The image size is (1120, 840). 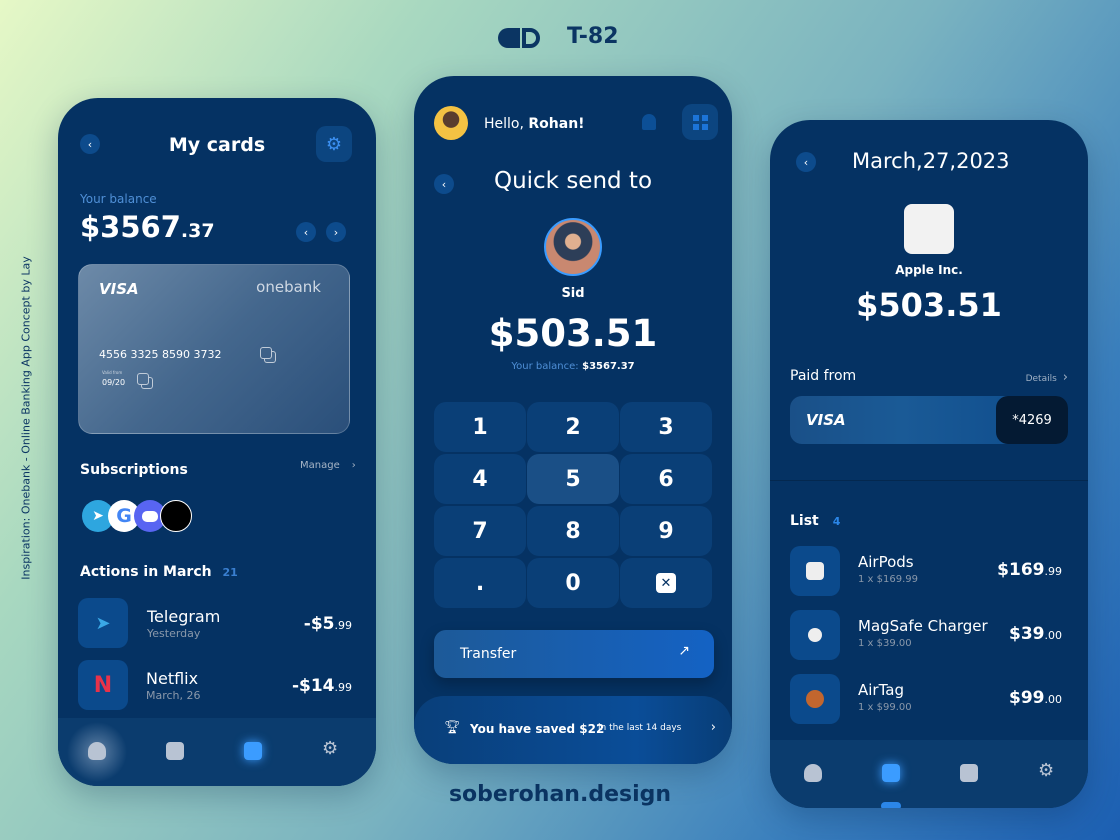 I want to click on price-main: $39, so click(x=1027, y=634).